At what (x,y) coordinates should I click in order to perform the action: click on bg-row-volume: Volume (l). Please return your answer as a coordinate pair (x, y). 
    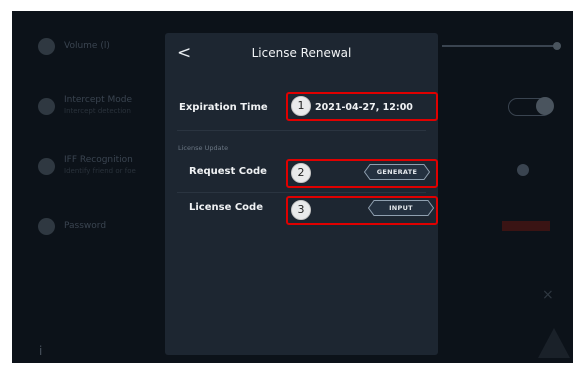
    Looking at the image, I should click on (74, 46).